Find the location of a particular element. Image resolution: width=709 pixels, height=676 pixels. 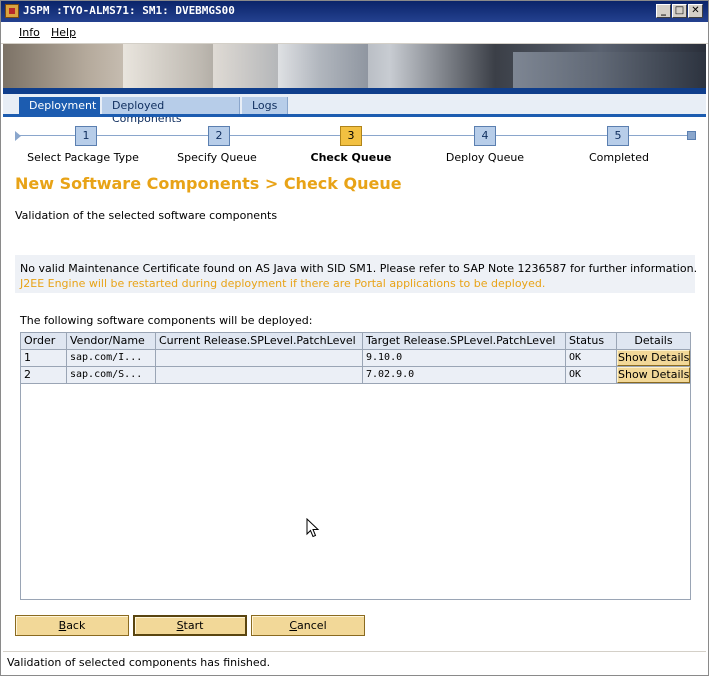

roadmap-step-1-label: Select Package Type is located at coordinates (83, 157).